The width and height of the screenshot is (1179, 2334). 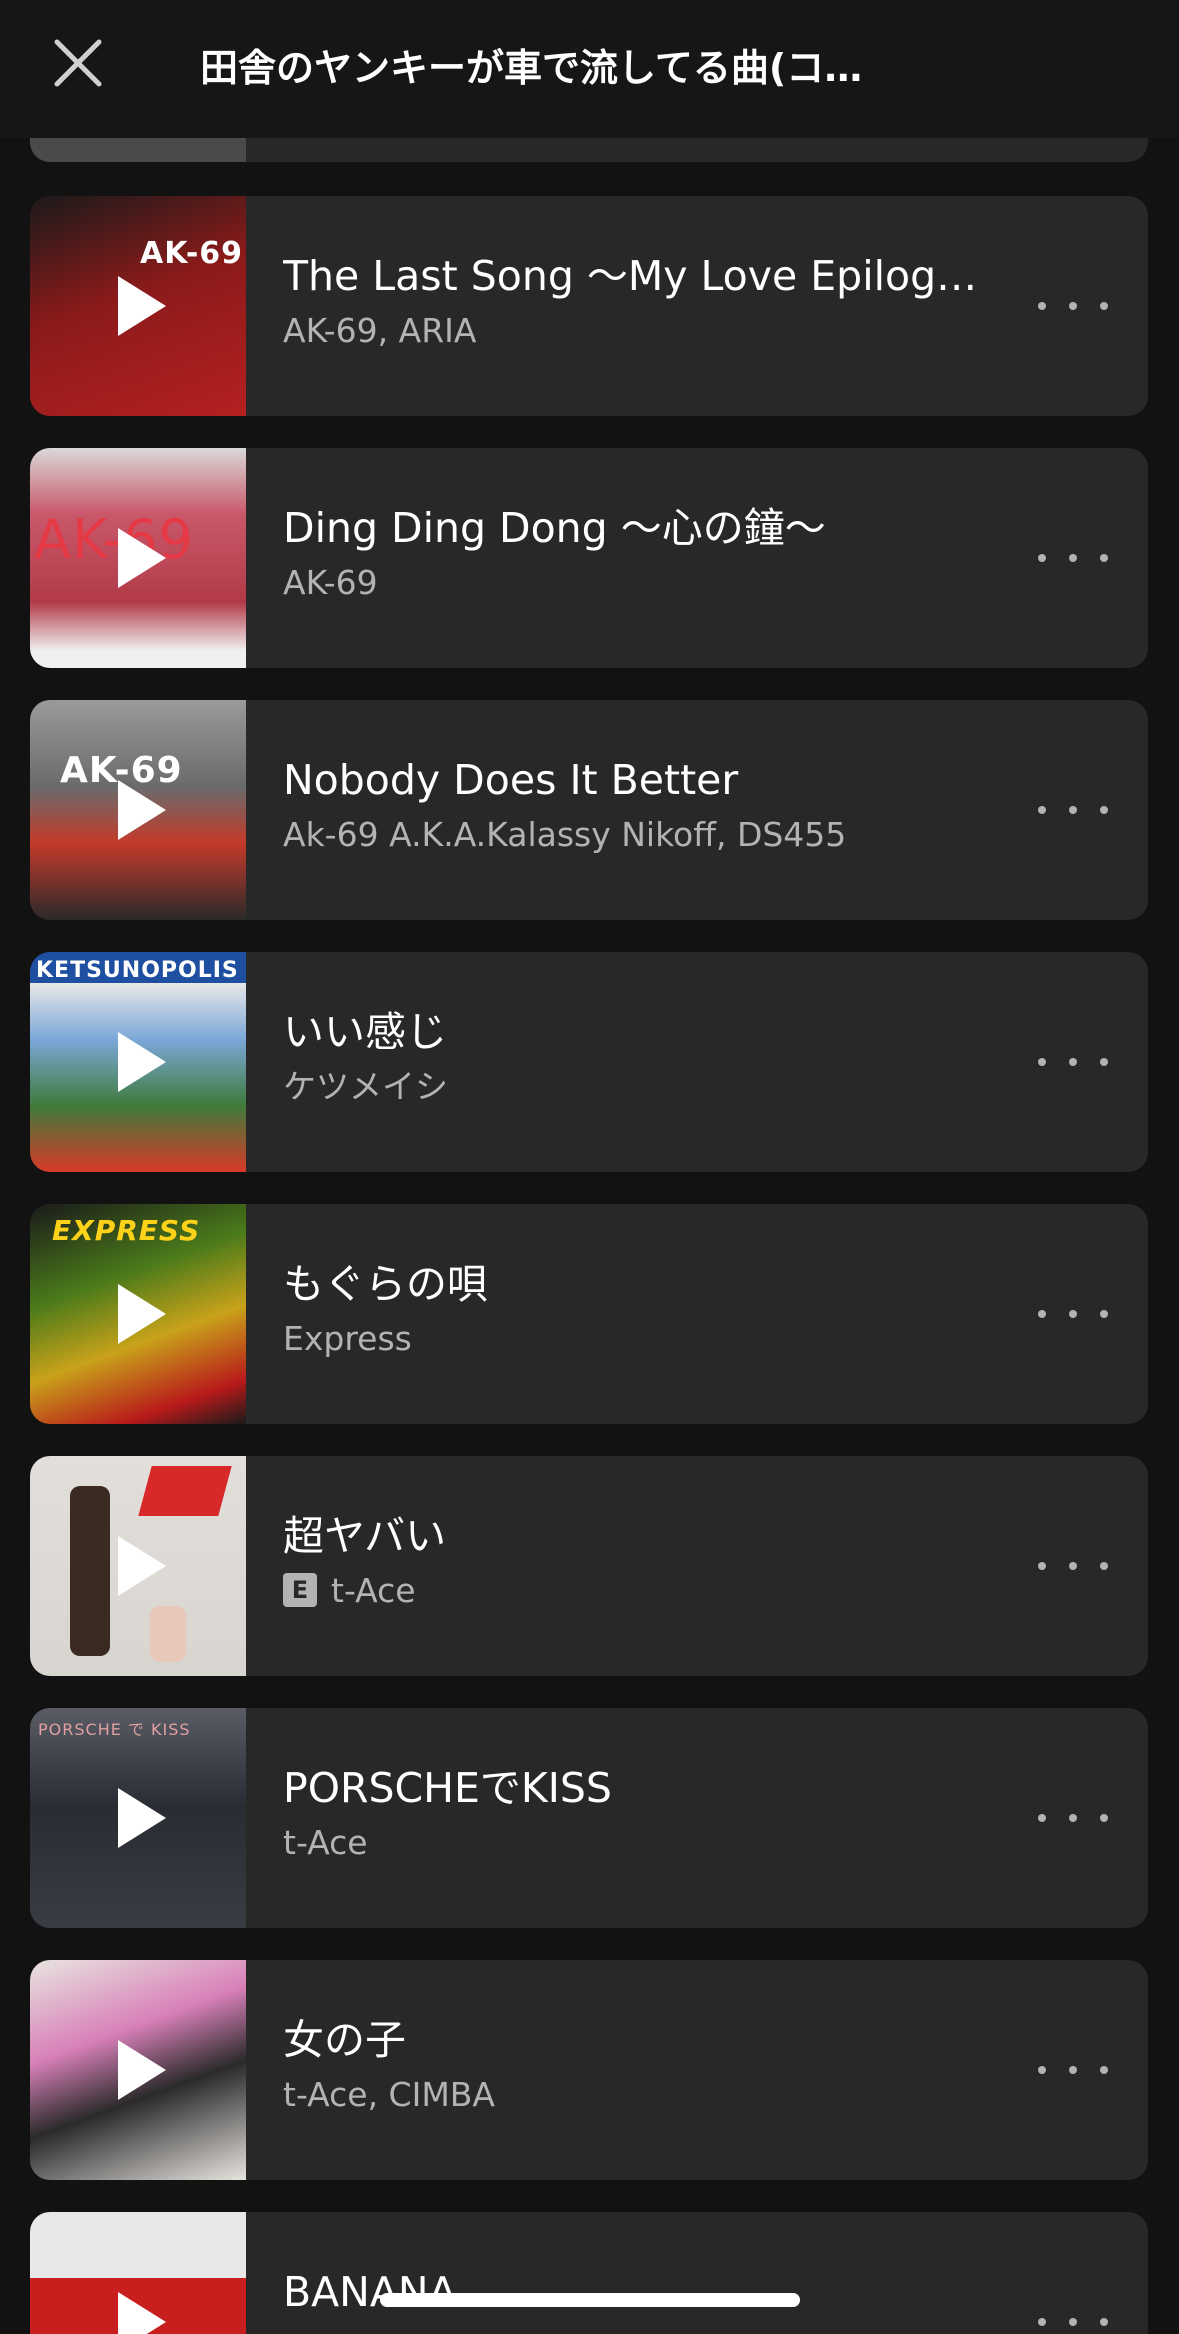 What do you see at coordinates (554, 528) in the screenshot?
I see `track-title: Ding Ding Dong 〜心の鐘〜` at bounding box center [554, 528].